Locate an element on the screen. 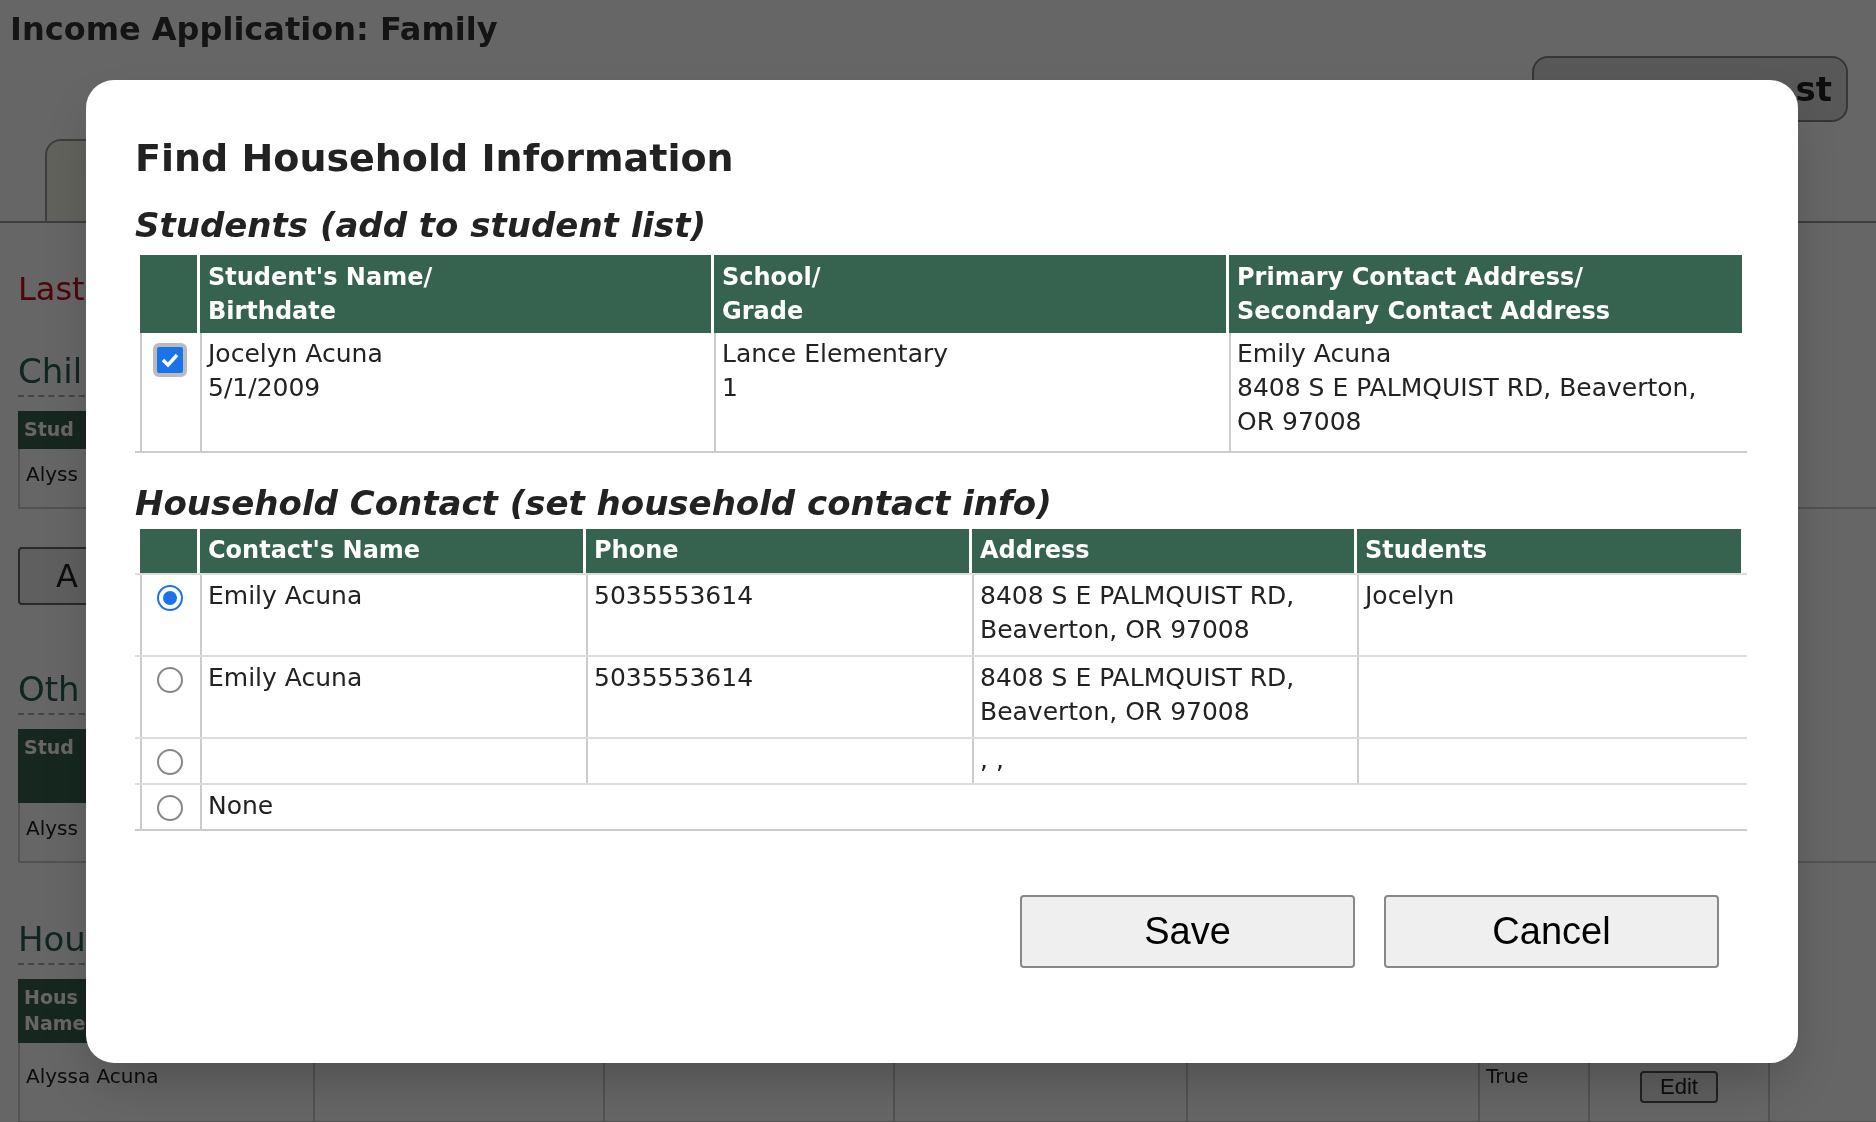 This screenshot has width=1876, height=1122. table-cell-text: Emily Acuna is located at coordinates (1314, 354).